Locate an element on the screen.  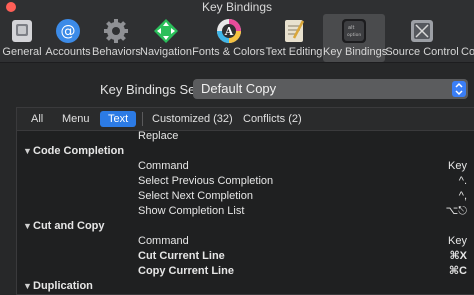
gear-icon is located at coordinates (116, 31).